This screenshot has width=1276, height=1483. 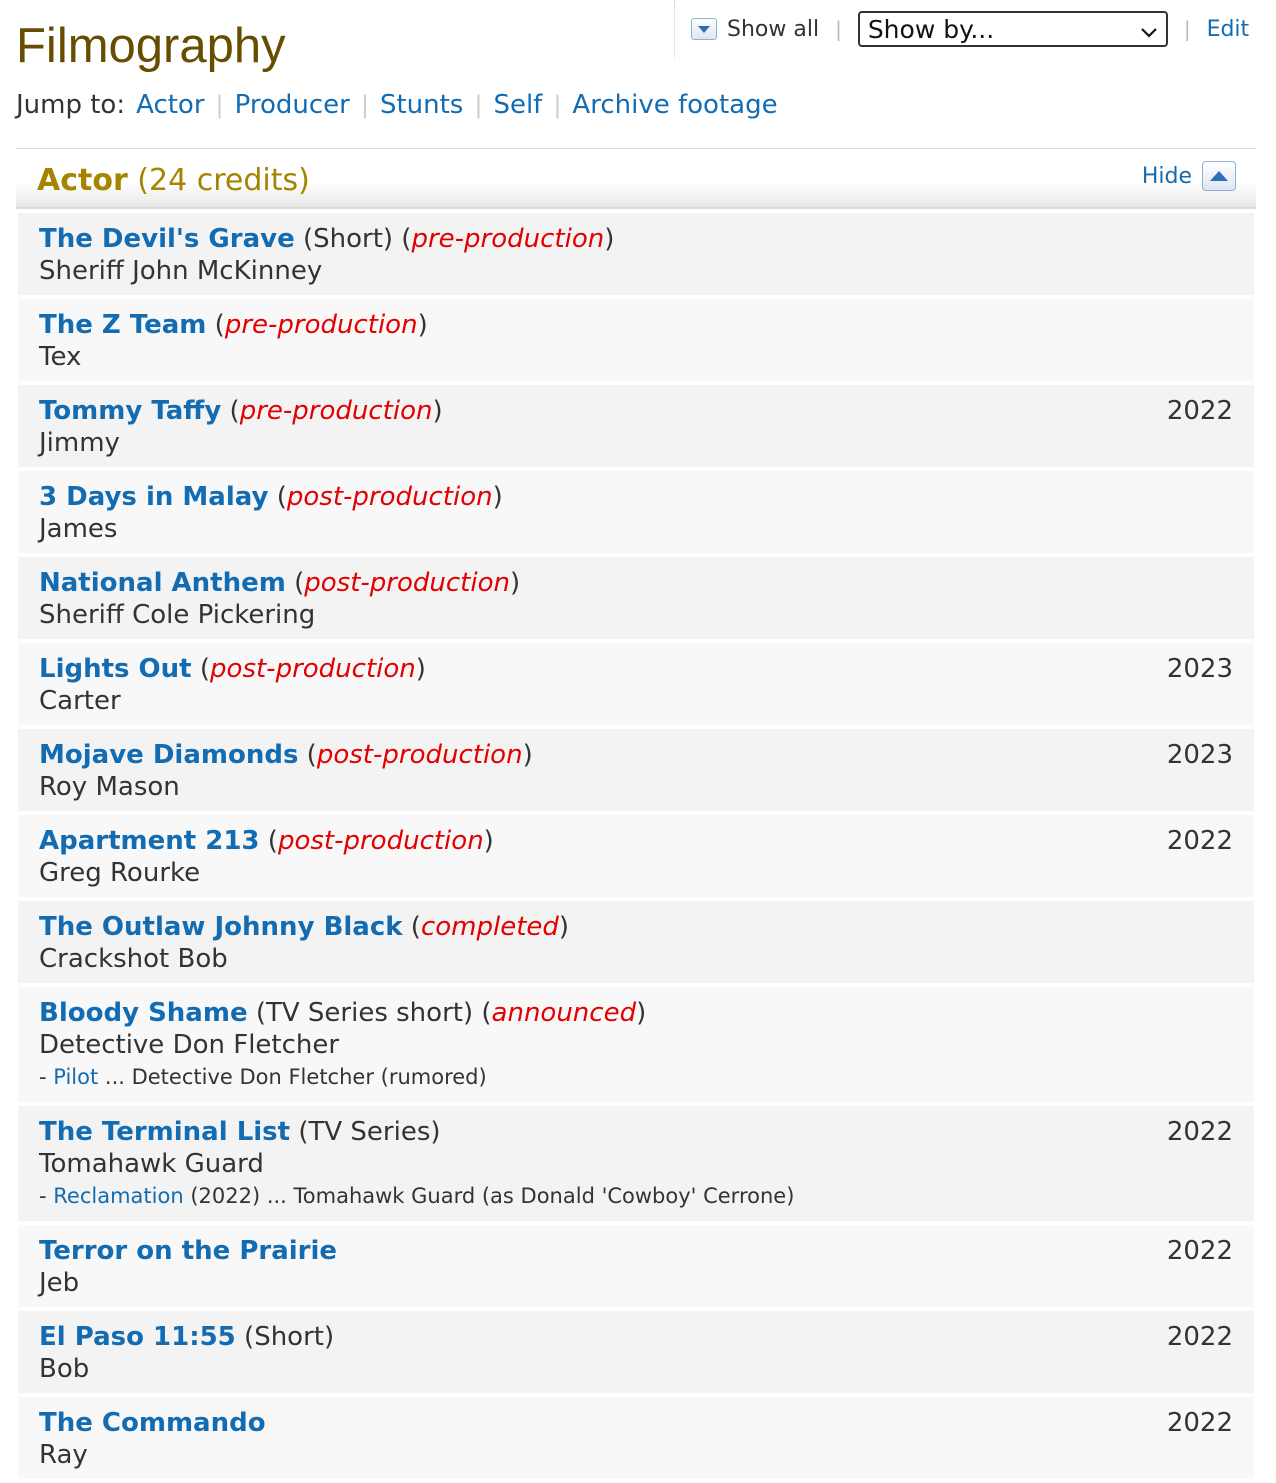 I want to click on credit-title-link: Lights Out, so click(x=115, y=669).